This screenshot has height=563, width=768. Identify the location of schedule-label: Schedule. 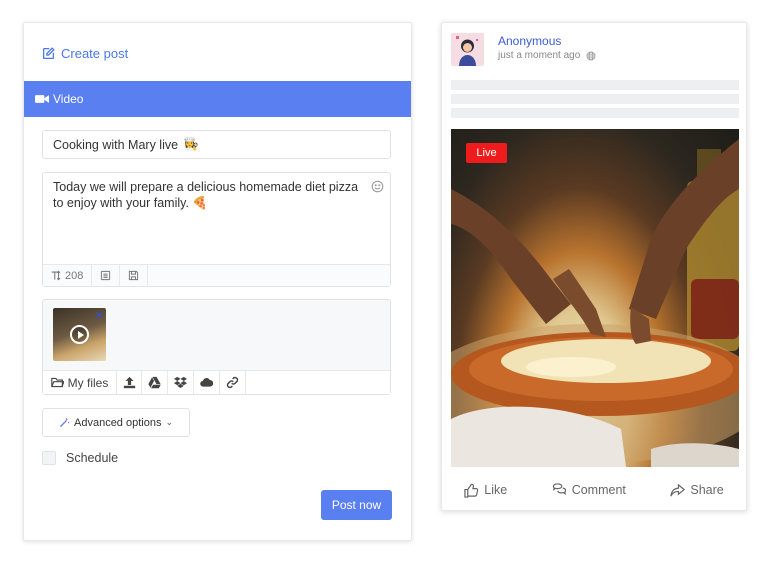
(92, 458).